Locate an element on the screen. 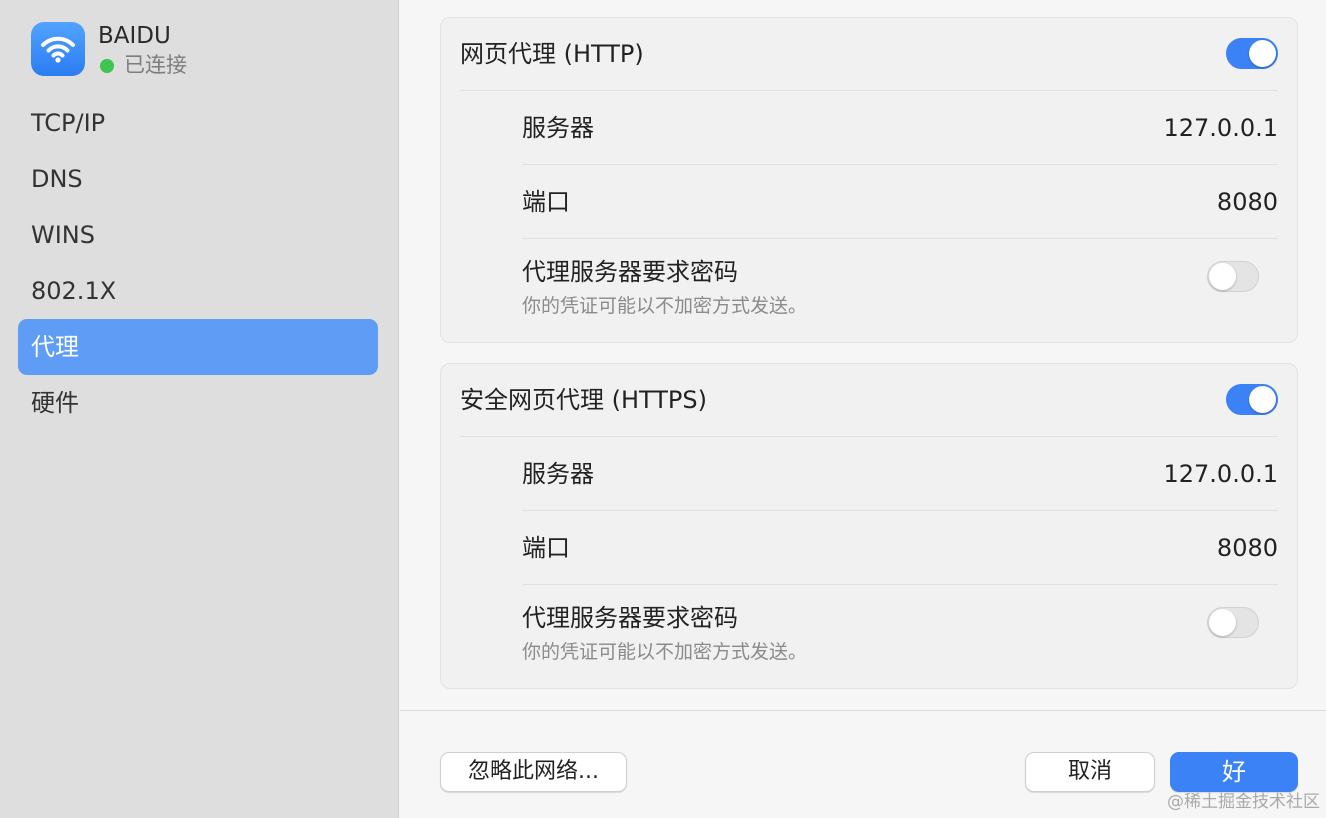 This screenshot has height=818, width=1326. http-server-label: 服务器 is located at coordinates (558, 128).